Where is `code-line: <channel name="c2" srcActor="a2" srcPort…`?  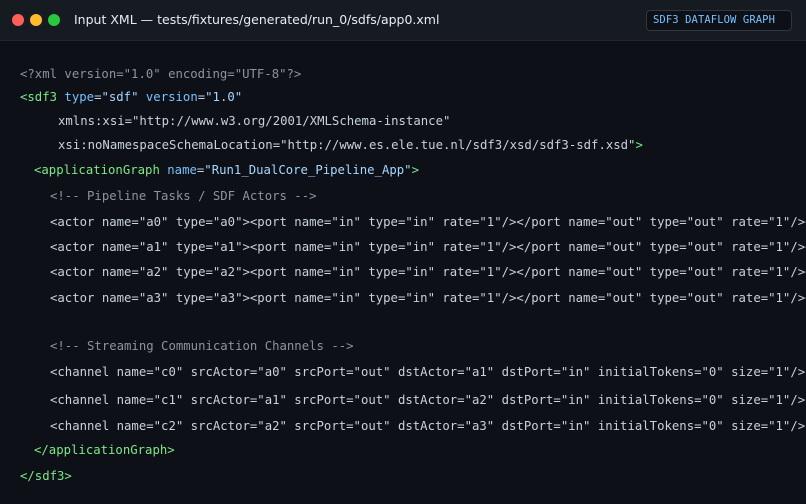 code-line: <channel name="c2" srcActor="a2" srcPort… is located at coordinates (427, 426).